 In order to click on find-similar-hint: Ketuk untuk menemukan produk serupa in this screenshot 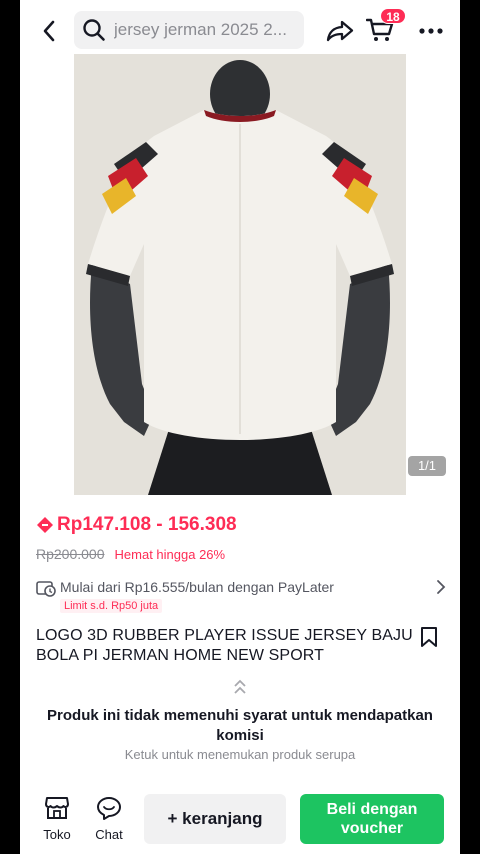, I will do `click(240, 754)`.